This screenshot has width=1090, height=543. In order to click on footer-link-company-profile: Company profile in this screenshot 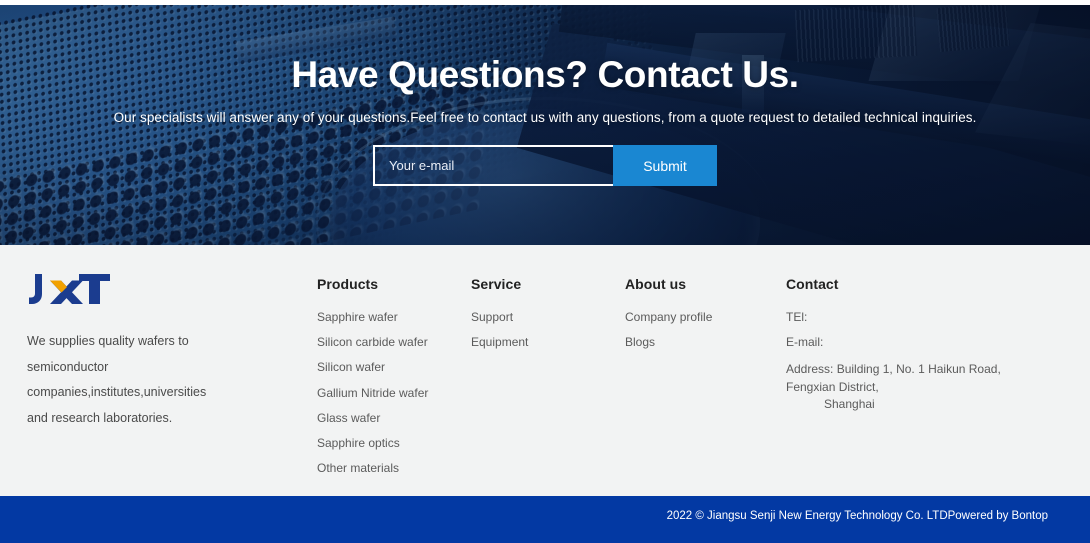, I will do `click(702, 317)`.